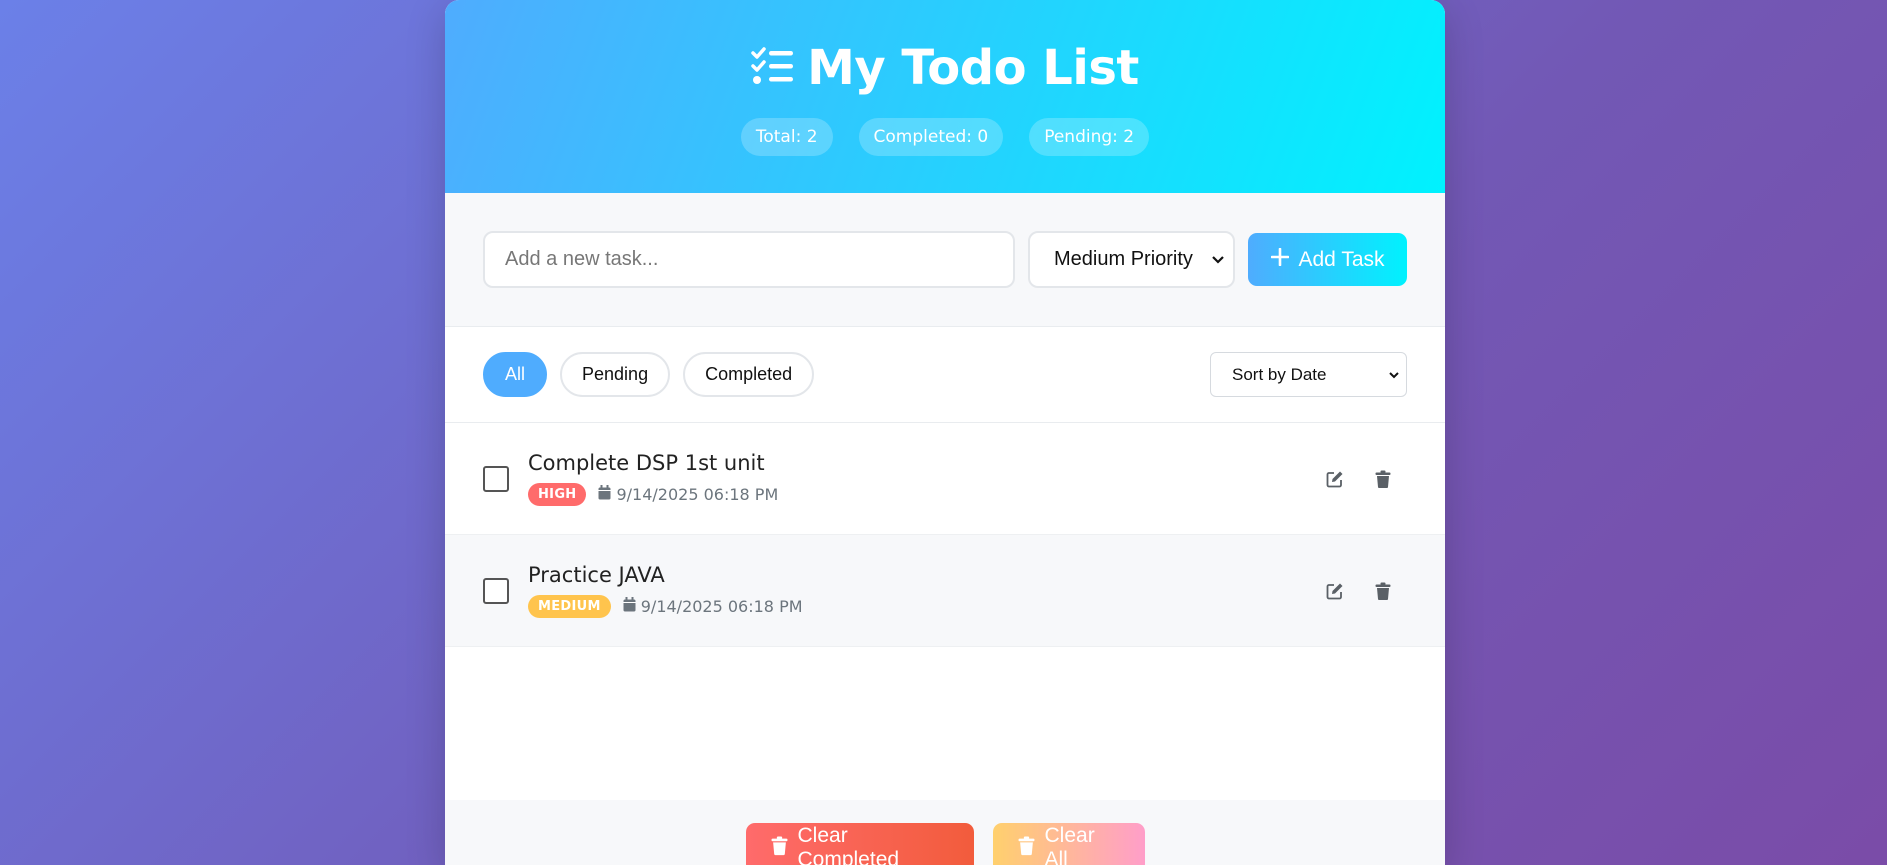  I want to click on todo-content: Practice JAVA MEDIUM 9/14/2025 06:18 PM, so click(665, 590).